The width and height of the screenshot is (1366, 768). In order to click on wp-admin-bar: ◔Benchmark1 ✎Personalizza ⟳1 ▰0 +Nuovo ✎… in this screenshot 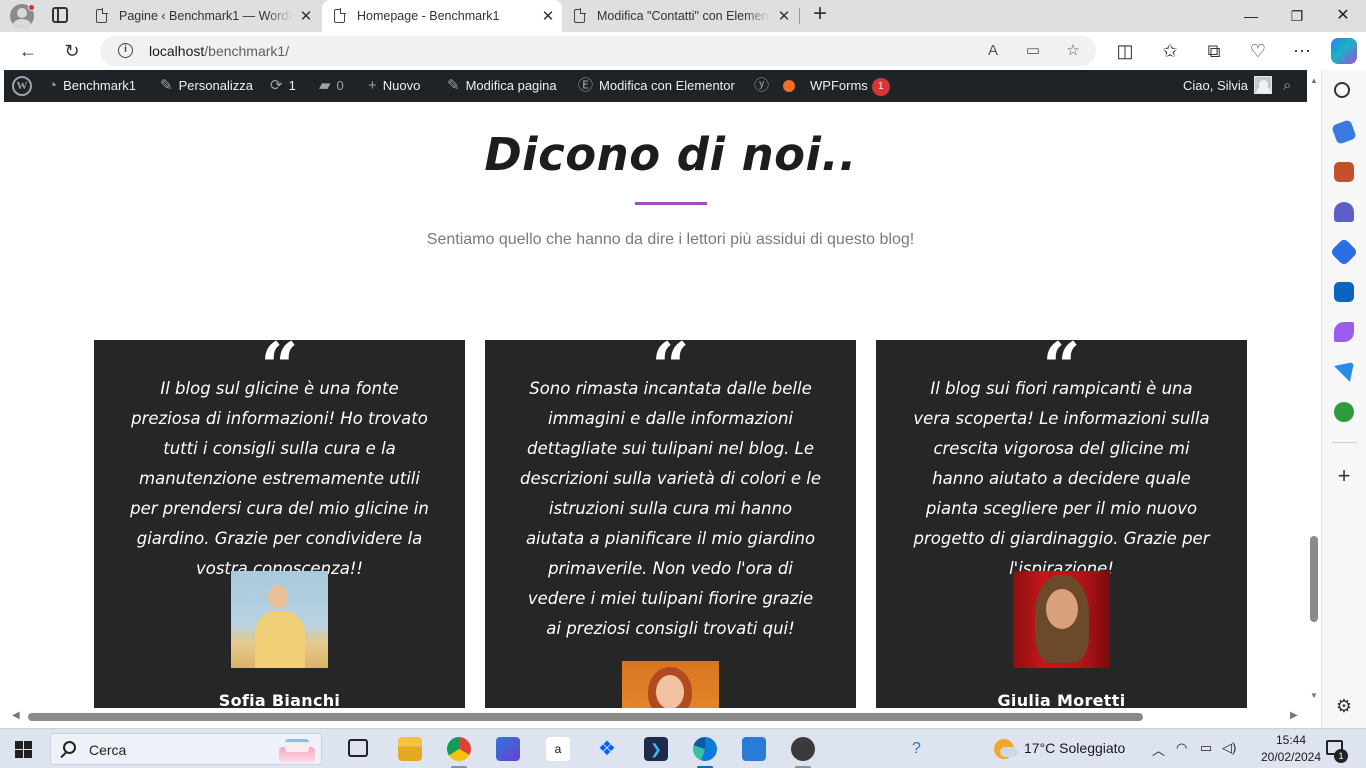, I will do `click(655, 86)`.